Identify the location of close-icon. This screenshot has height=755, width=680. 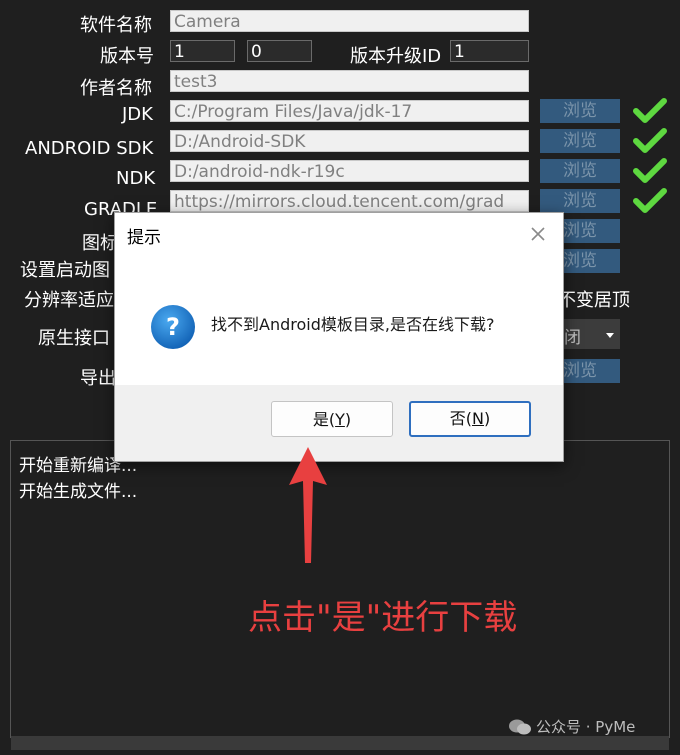
(538, 234).